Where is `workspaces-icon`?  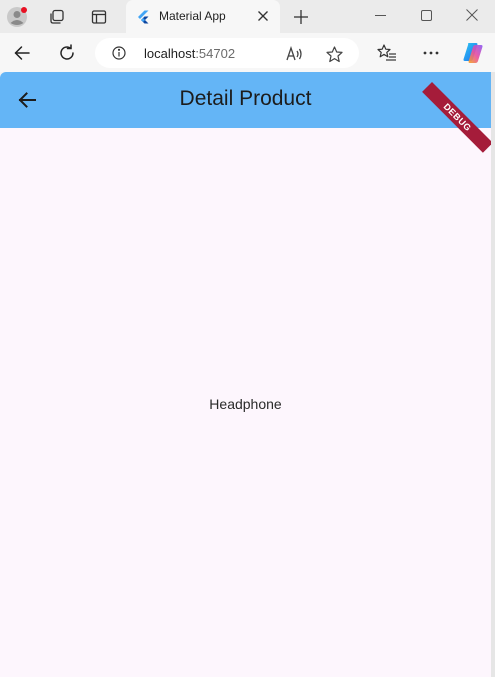
workspaces-icon is located at coordinates (57, 17).